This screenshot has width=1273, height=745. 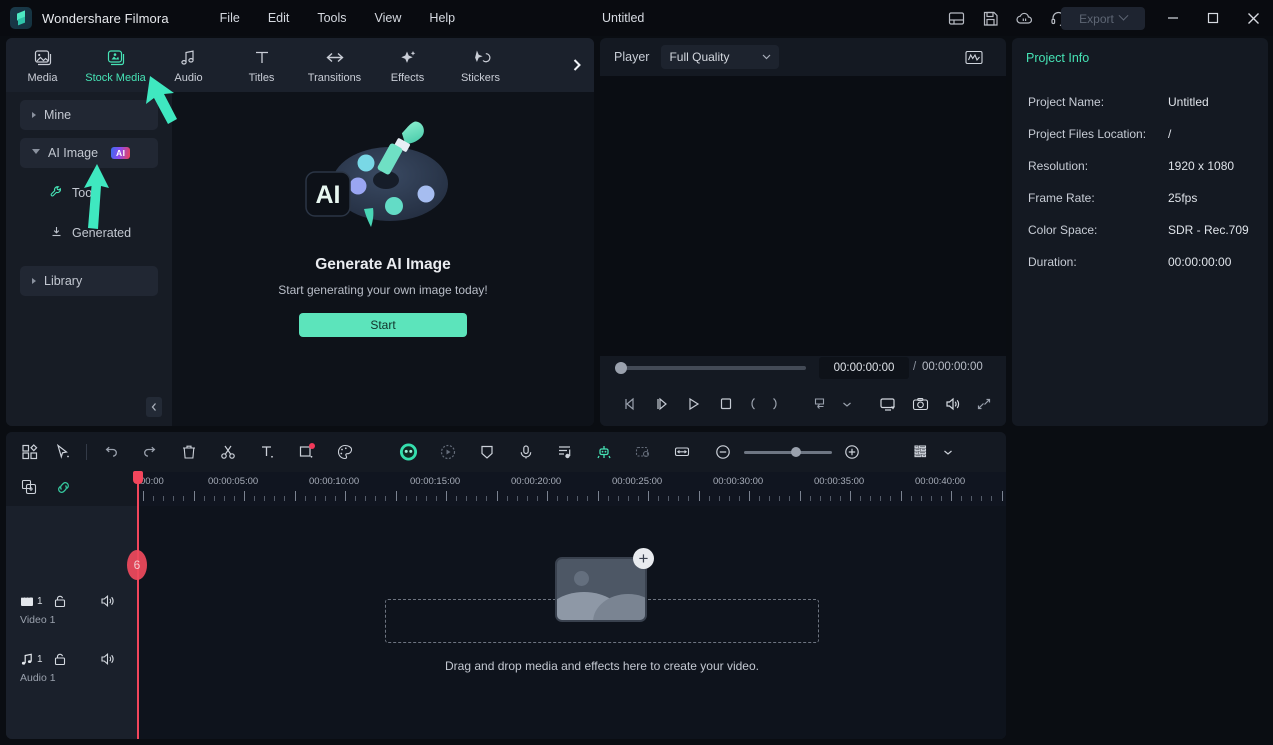 What do you see at coordinates (266, 452) in the screenshot?
I see `text-tool-icon` at bounding box center [266, 452].